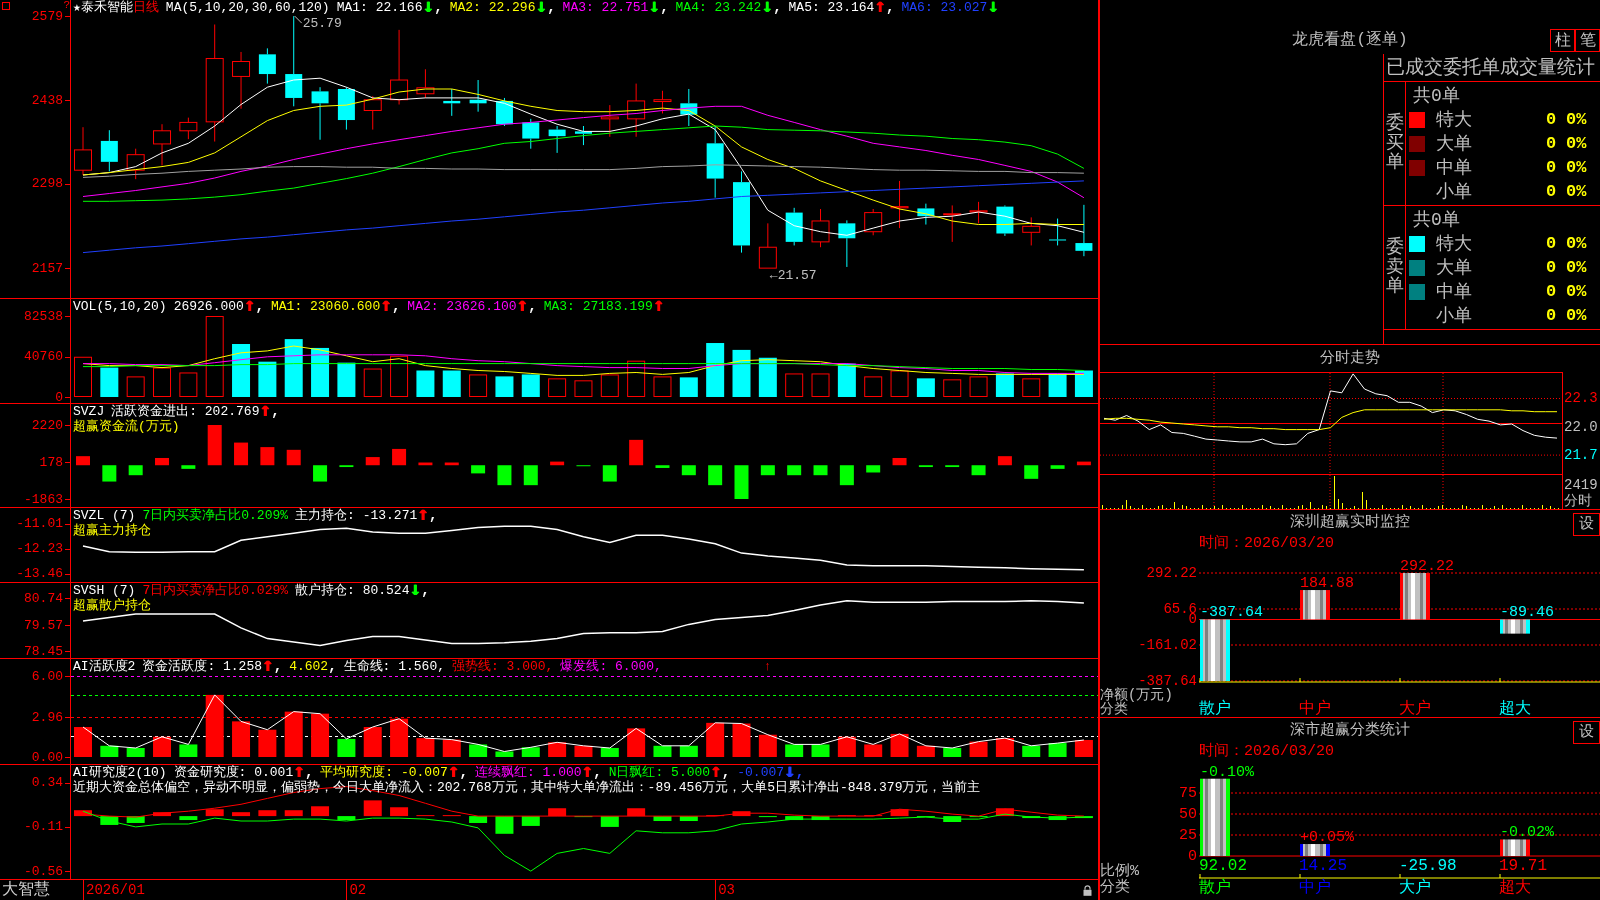 The image size is (1600, 900). I want to click on indicator-value: MA6: 23.027, so click(944, 7).